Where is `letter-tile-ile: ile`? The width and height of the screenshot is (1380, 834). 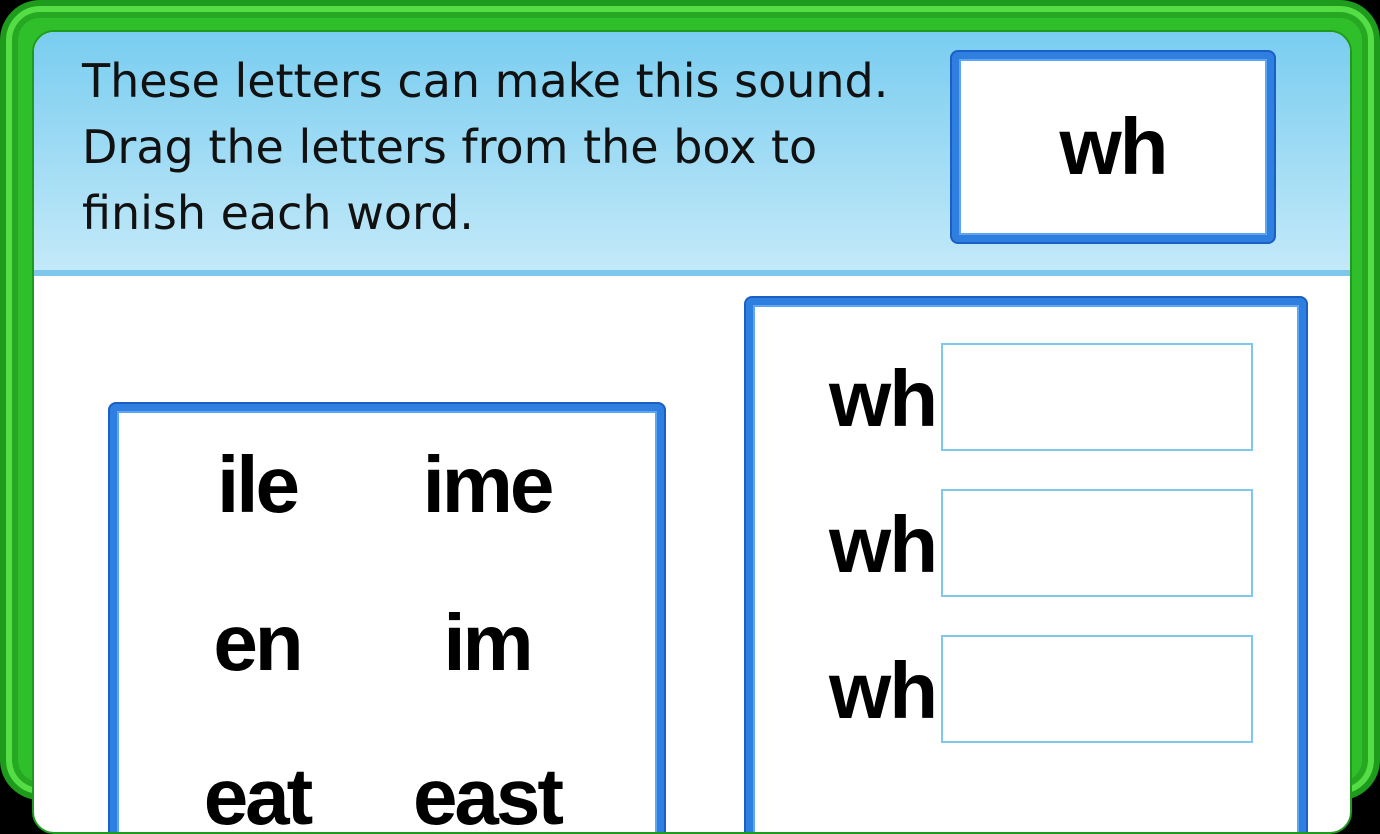 letter-tile-ile: ile is located at coordinates (257, 485).